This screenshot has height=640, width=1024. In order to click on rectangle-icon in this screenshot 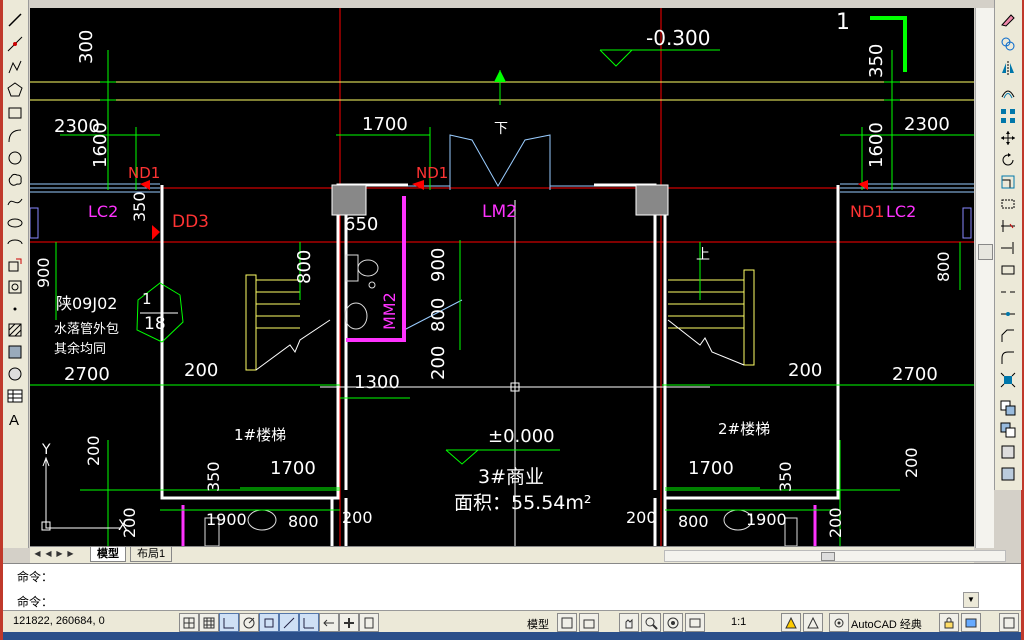, I will do `click(15, 113)`.